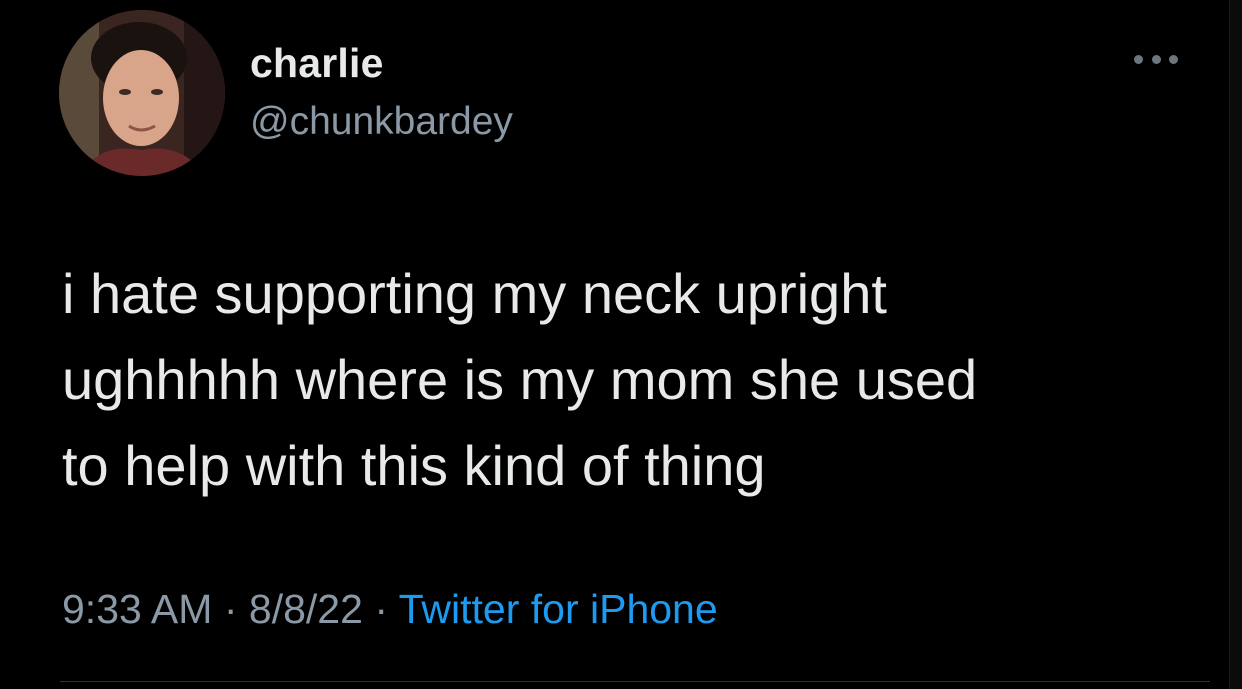 This screenshot has width=1242, height=689. What do you see at coordinates (381, 122) in the screenshot?
I see `author-handle: @chunkbardey` at bounding box center [381, 122].